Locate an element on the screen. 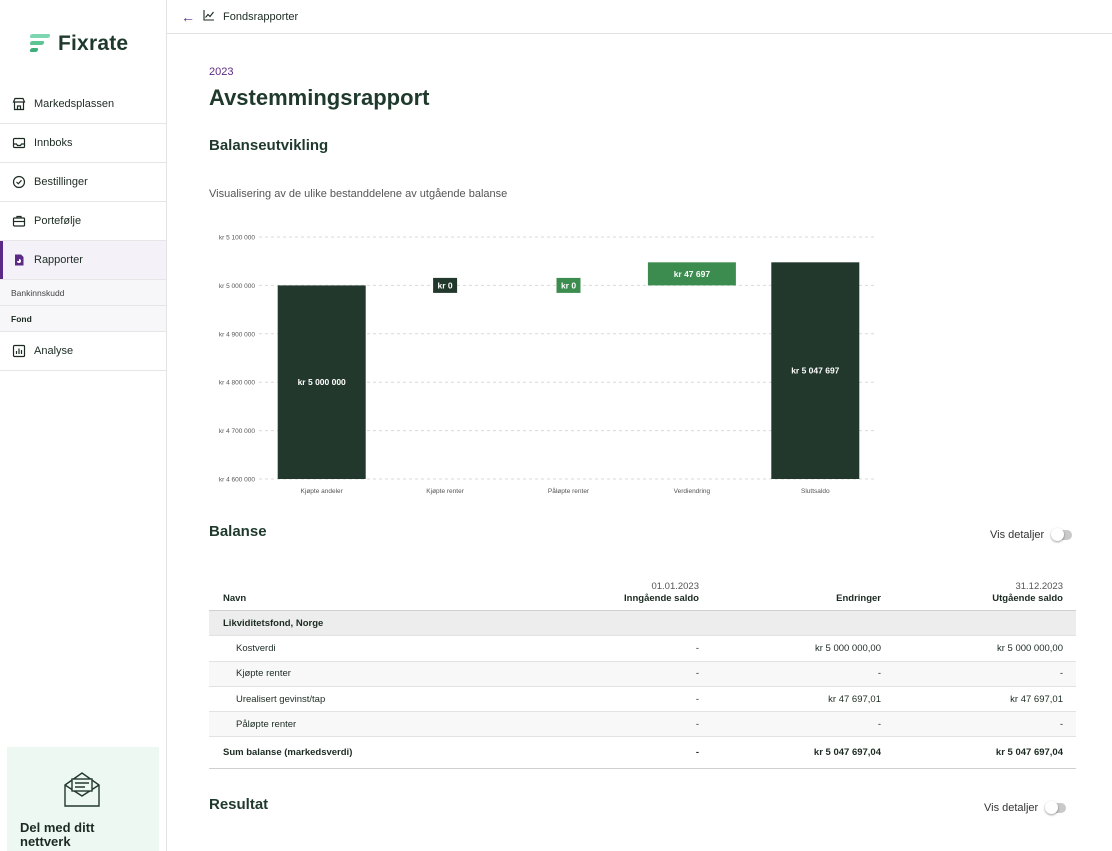 This screenshot has width=1112, height=851. sidebar-item-rapporter: Rapporter is located at coordinates (83, 260).